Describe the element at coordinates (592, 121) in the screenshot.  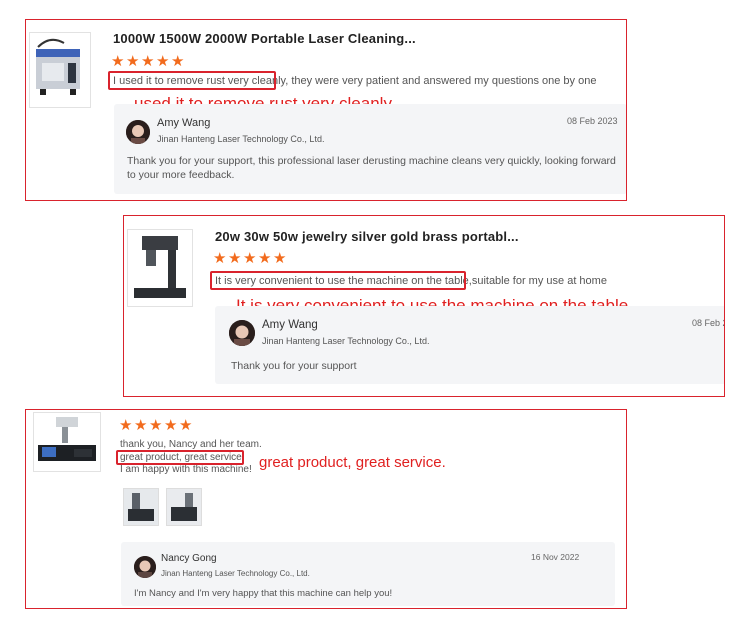
I see `reply-date: 08 Feb 2023` at that location.